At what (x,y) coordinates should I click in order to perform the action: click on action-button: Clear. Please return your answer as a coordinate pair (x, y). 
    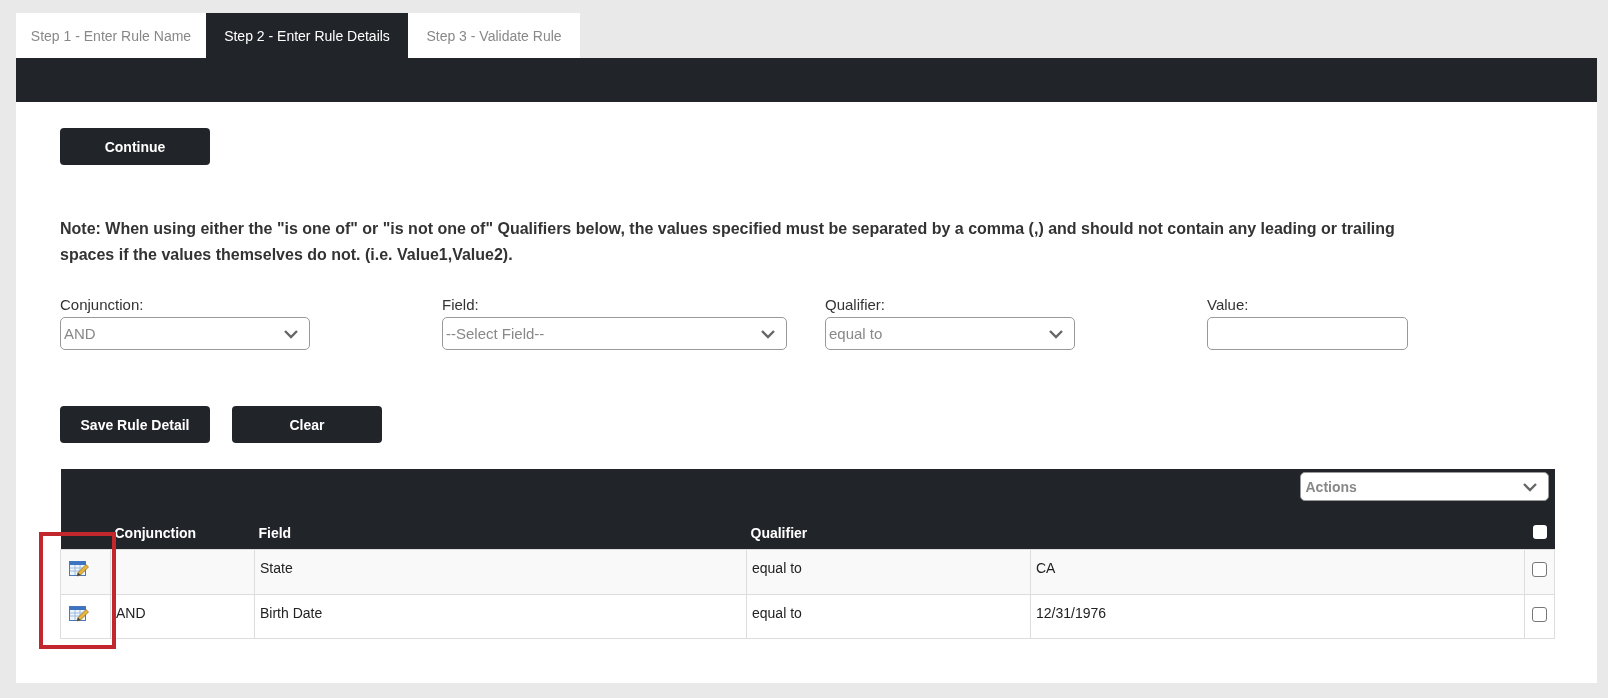
    Looking at the image, I should click on (307, 424).